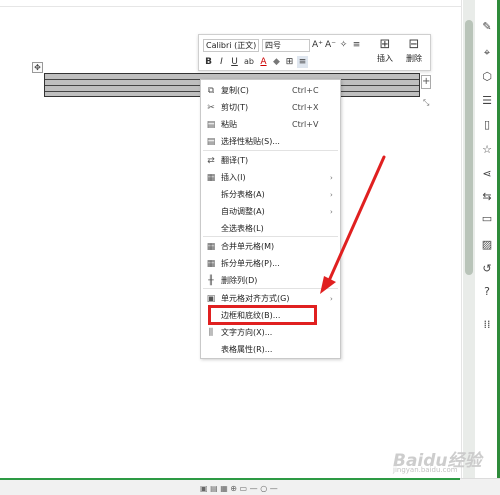  Describe the element at coordinates (487, 325) in the screenshot. I see `grid-icon: ⁞⁞` at that location.